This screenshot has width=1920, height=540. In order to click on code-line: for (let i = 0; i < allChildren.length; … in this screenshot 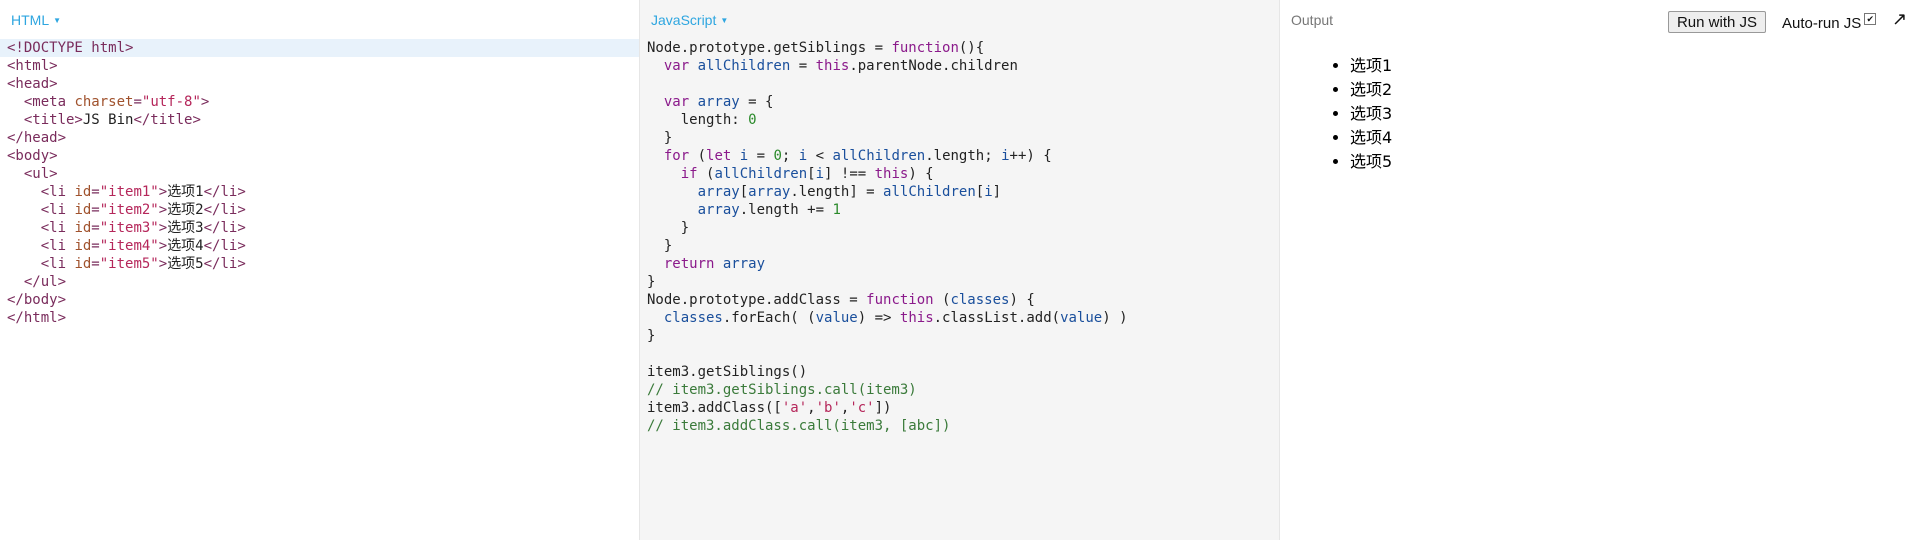, I will do `click(959, 156)`.